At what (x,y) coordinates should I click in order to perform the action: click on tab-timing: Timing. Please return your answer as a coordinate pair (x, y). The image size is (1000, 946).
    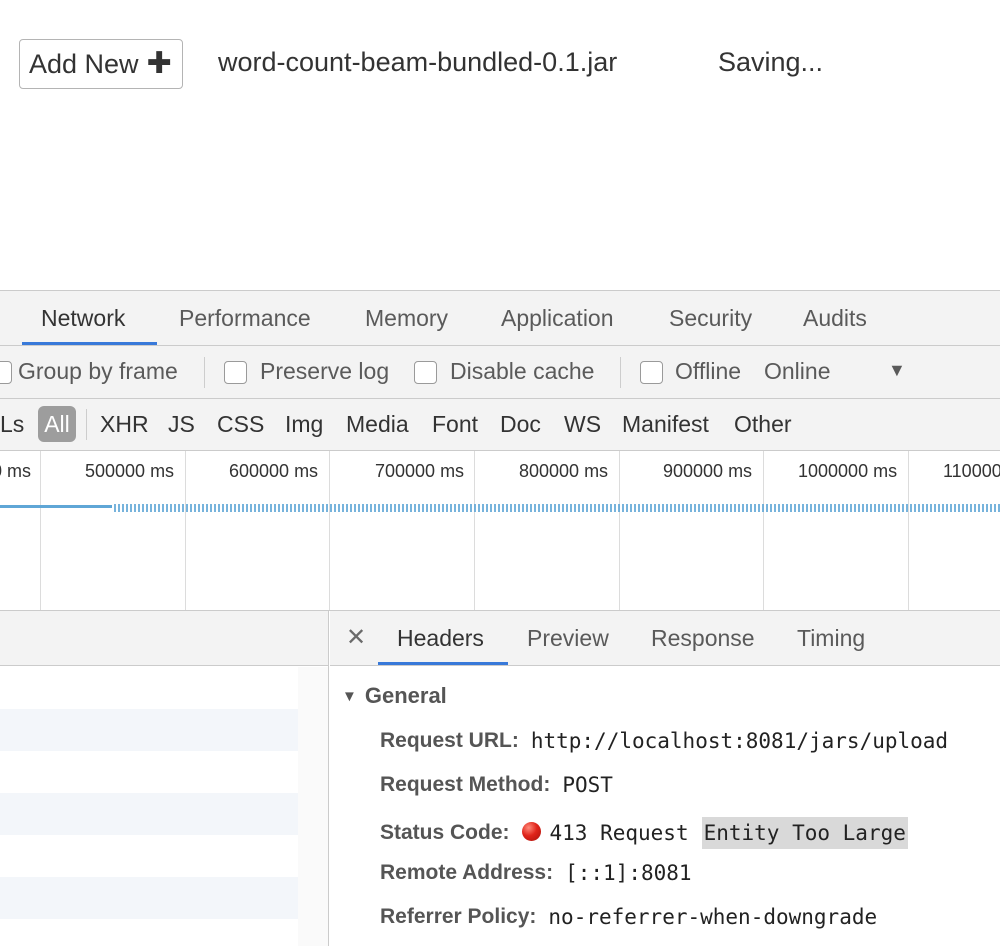
    Looking at the image, I should click on (831, 638).